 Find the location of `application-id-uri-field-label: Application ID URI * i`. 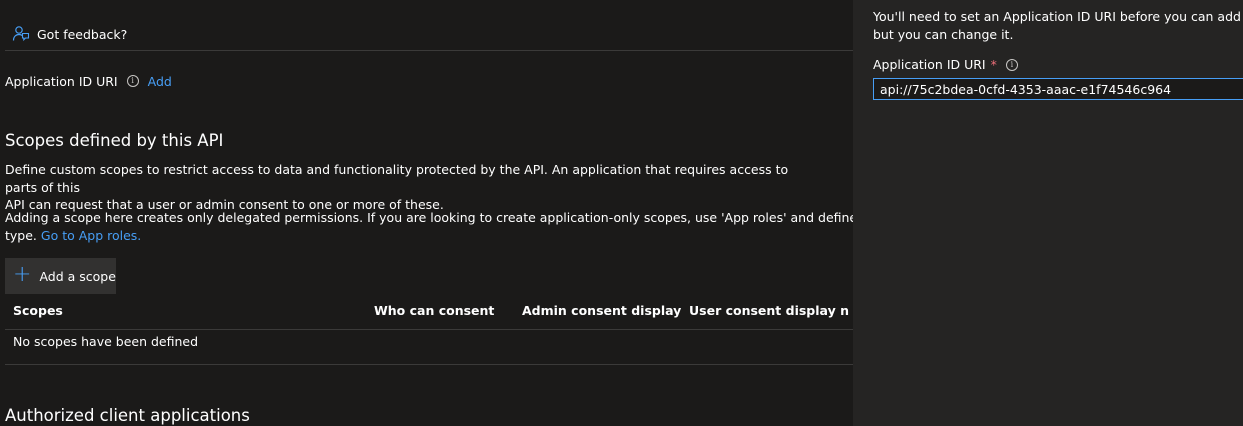

application-id-uri-field-label: Application ID URI * i is located at coordinates (945, 64).